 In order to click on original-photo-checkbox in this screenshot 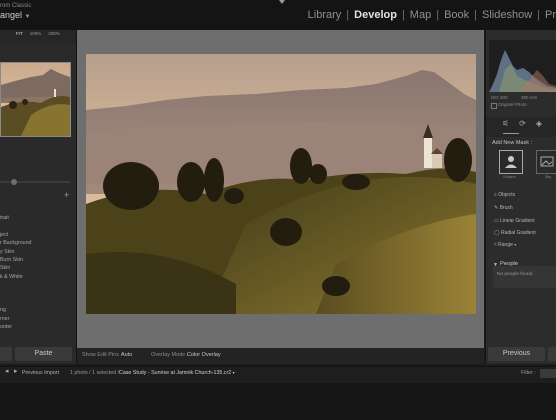, I will do `click(494, 106)`.